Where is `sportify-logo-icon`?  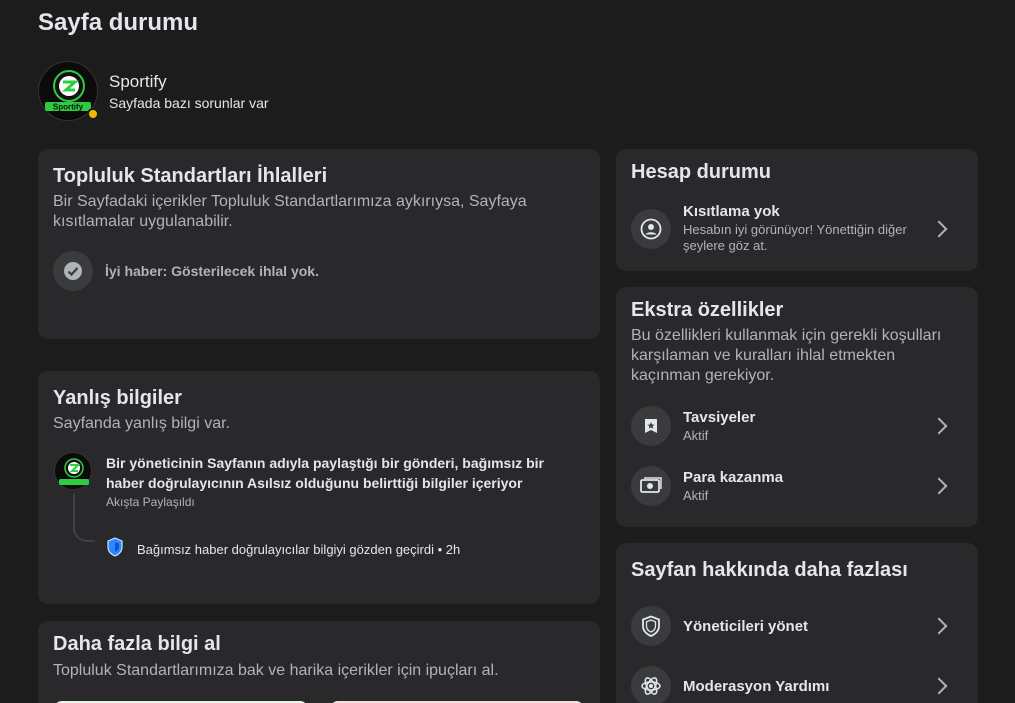
sportify-logo-icon is located at coordinates (74, 471).